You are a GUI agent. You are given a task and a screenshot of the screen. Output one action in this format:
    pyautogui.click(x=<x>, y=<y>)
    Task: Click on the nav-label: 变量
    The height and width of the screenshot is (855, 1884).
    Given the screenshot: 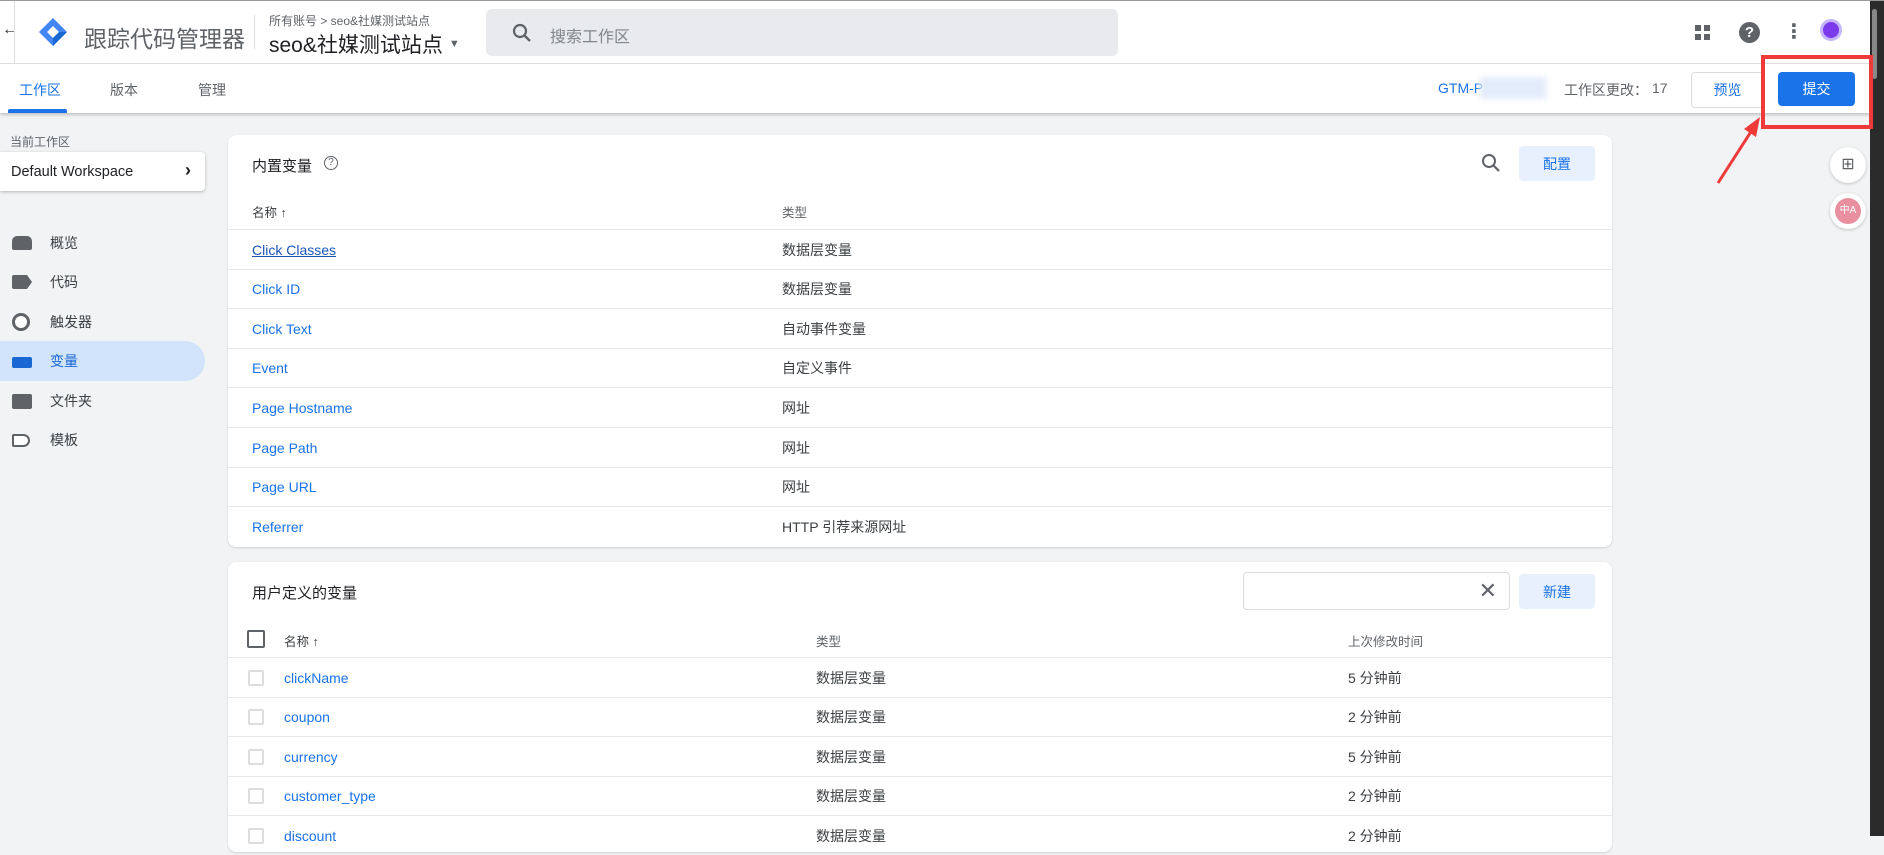 What is the action you would take?
    pyautogui.click(x=64, y=361)
    